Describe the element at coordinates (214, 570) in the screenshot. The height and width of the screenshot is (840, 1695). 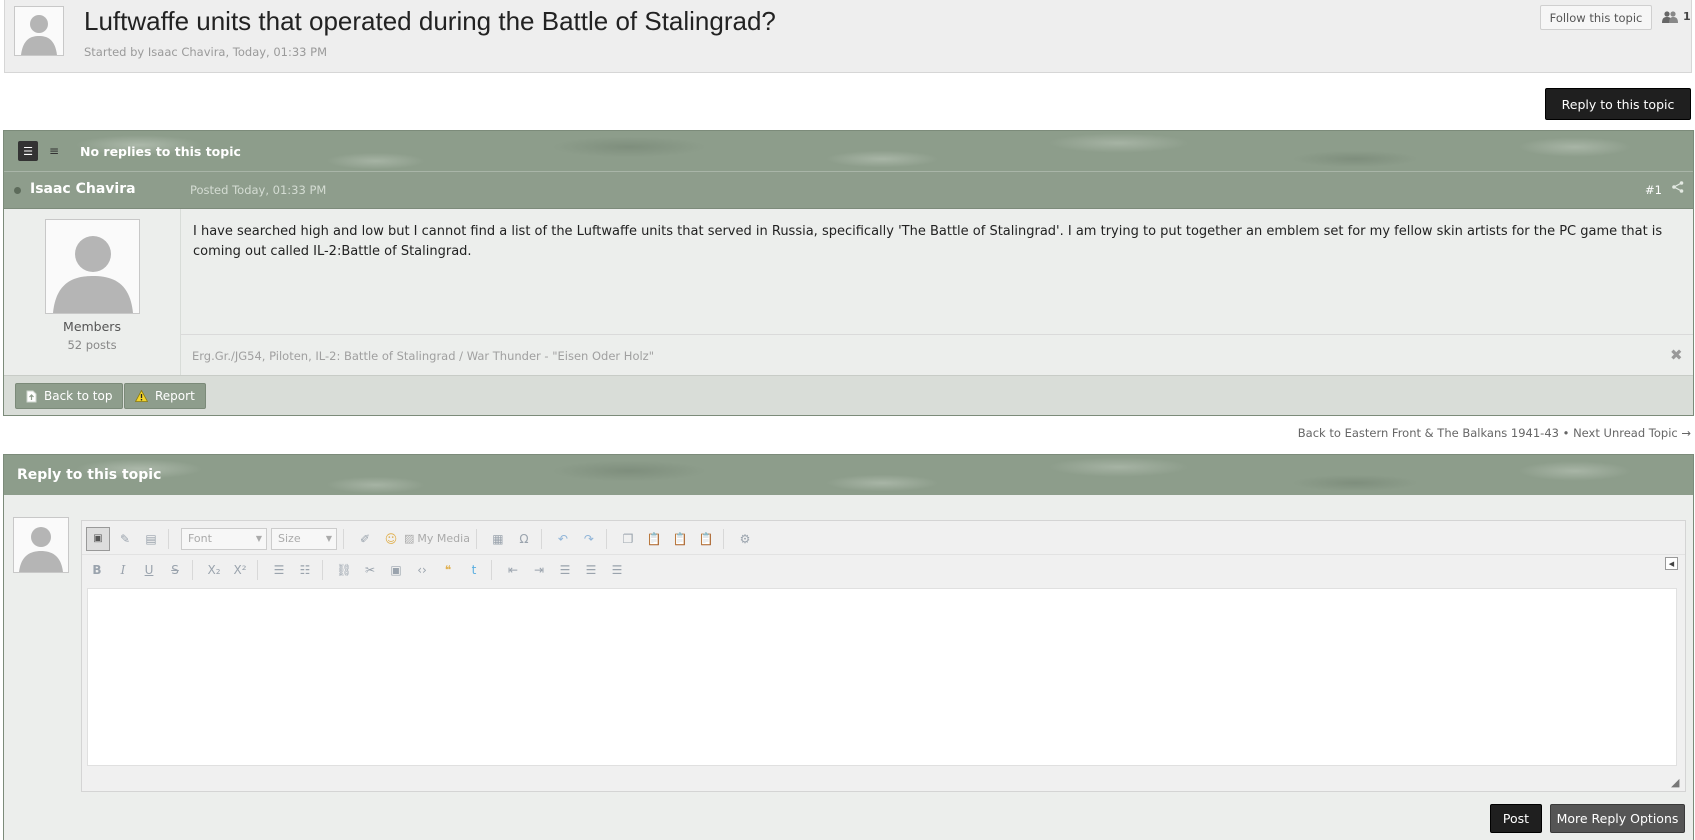
I see `subscript-icon: X₂` at that location.